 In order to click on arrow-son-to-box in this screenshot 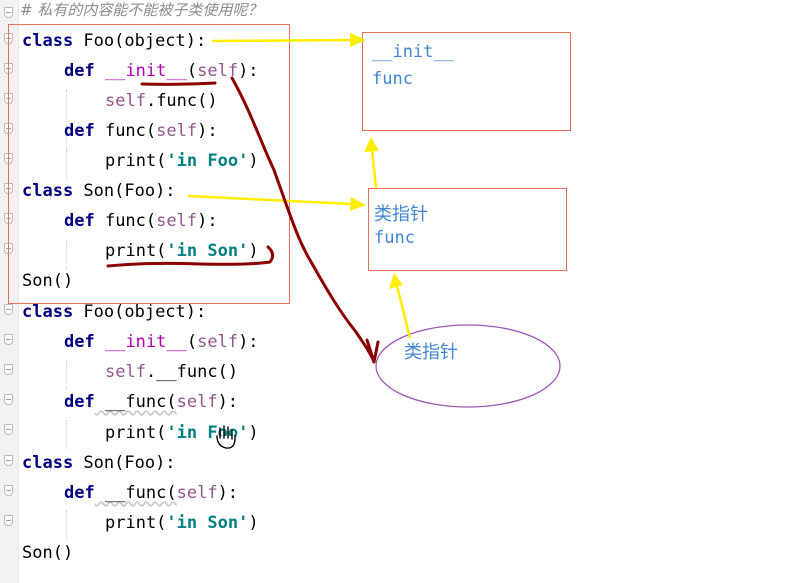, I will do `click(270, 200)`.